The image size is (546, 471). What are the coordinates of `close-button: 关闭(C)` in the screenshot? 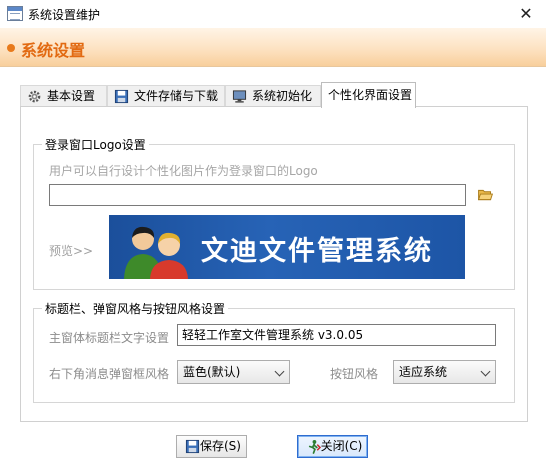 It's located at (332, 446).